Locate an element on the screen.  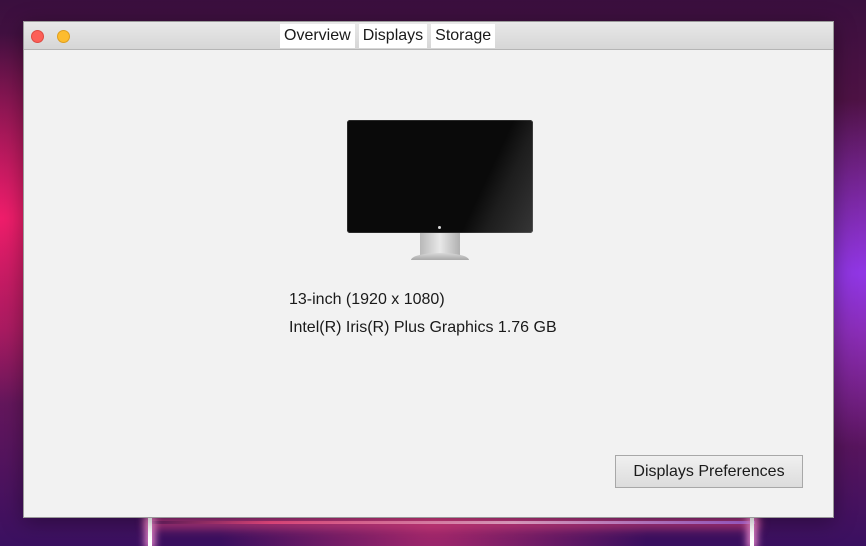
display-size-resolution: 13-inch (1920 x 1080) is located at coordinates (367, 299).